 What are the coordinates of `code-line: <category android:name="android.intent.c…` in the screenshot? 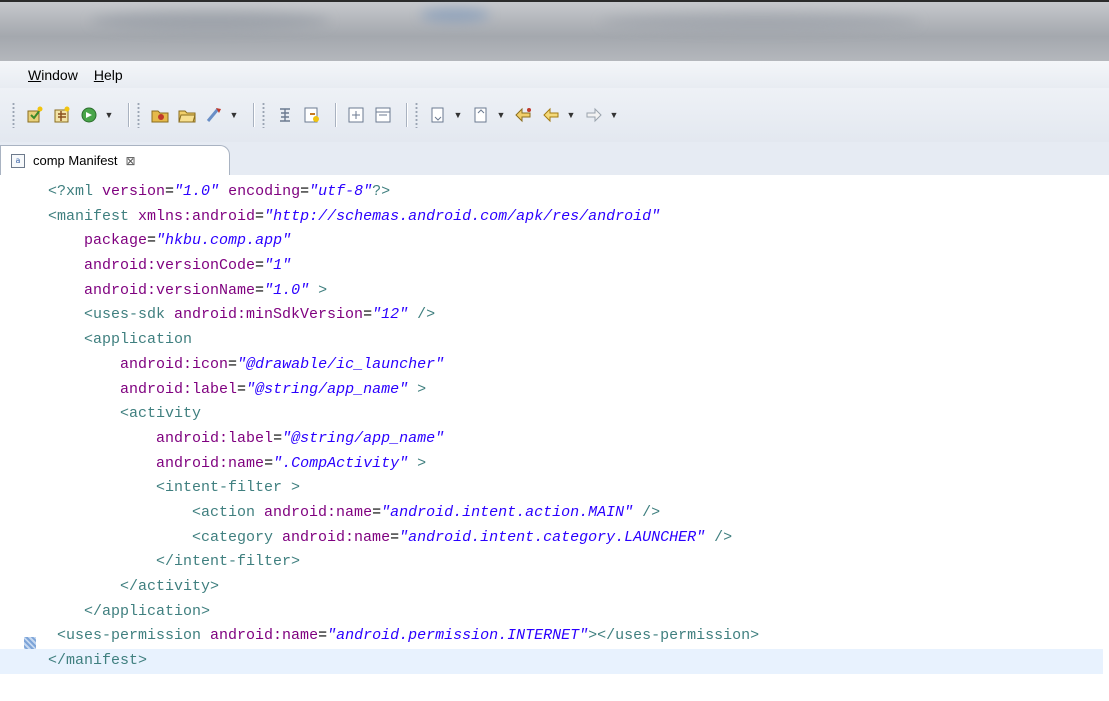 It's located at (575, 538).